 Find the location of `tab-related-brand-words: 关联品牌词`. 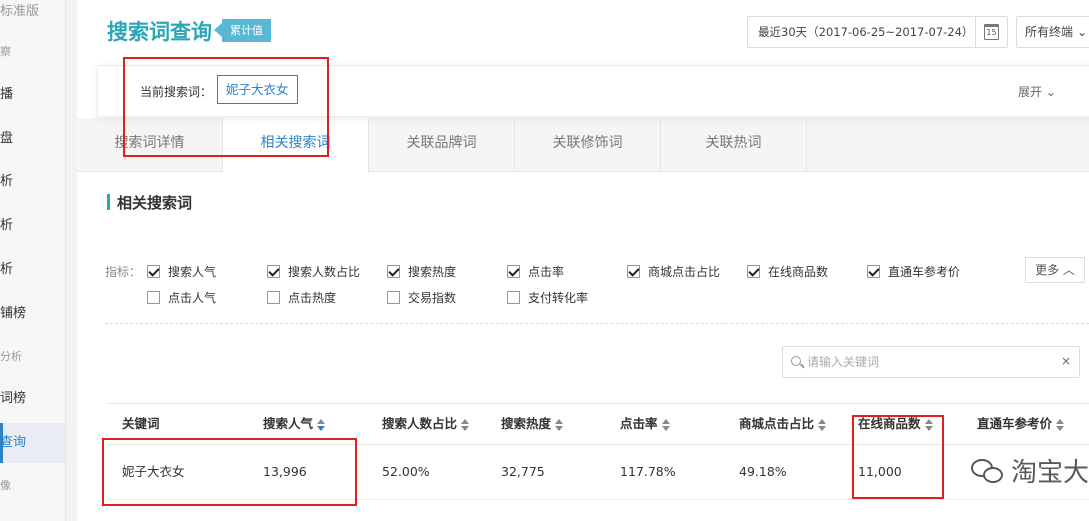

tab-related-brand-words: 关联品牌词 is located at coordinates (442, 145).